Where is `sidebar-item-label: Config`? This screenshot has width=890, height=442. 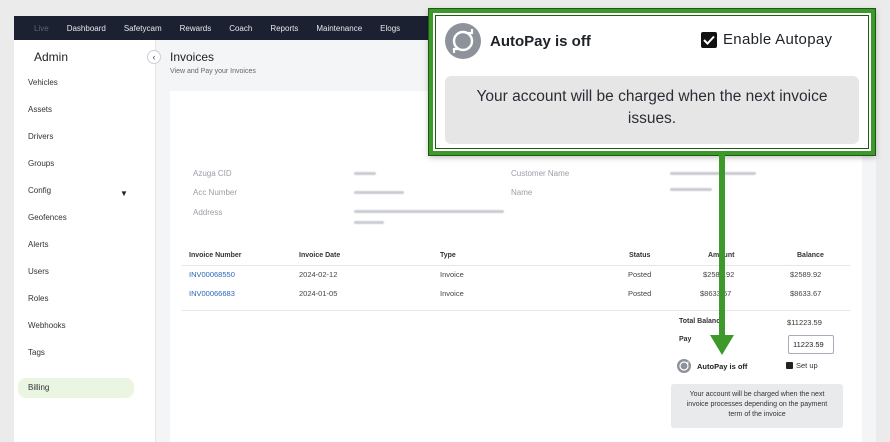
sidebar-item-label: Config is located at coordinates (40, 190).